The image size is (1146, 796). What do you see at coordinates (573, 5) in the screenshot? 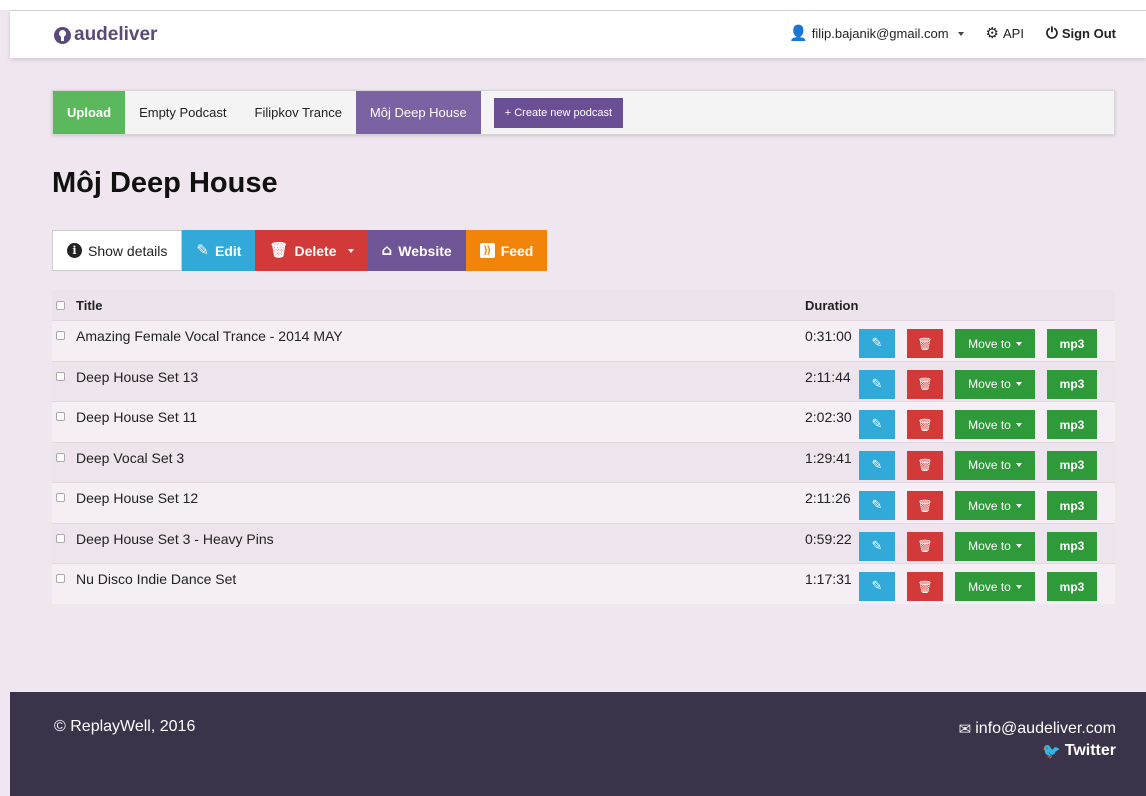
I see `top-strip` at bounding box center [573, 5].